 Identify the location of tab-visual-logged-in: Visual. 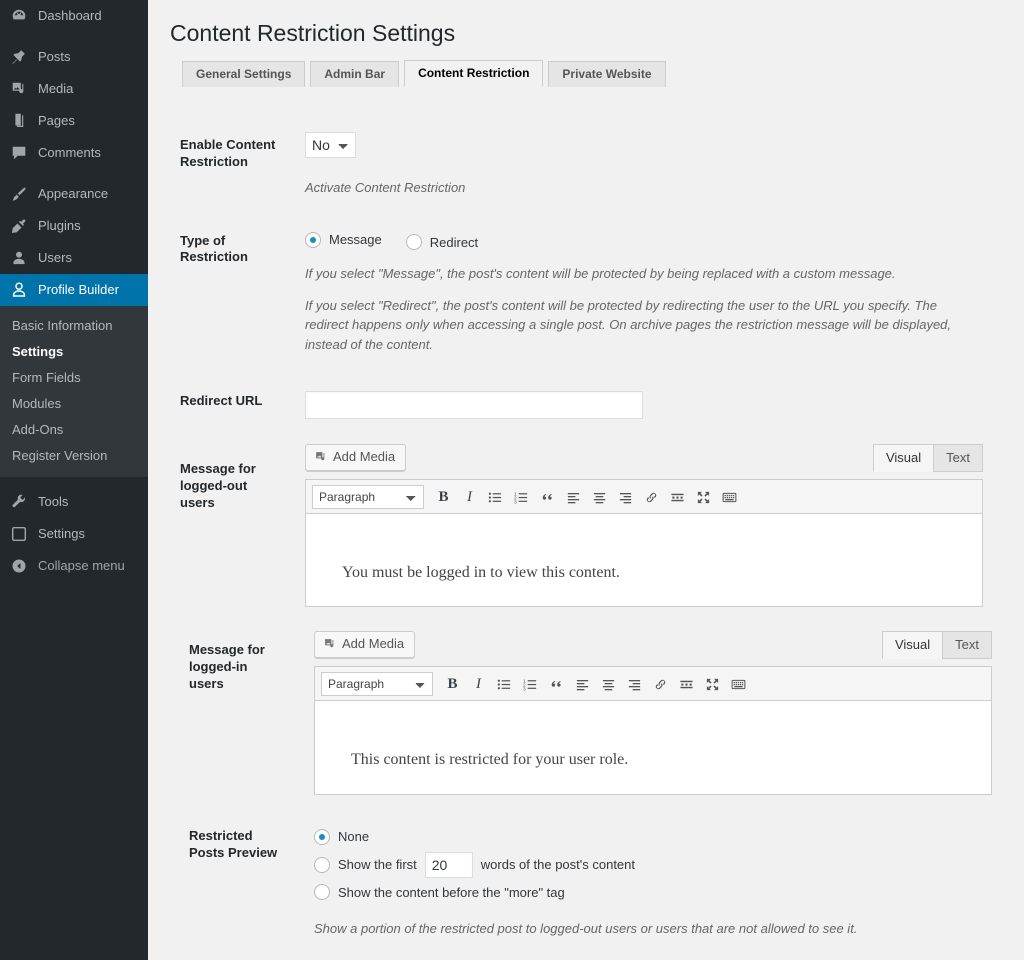
(912, 645).